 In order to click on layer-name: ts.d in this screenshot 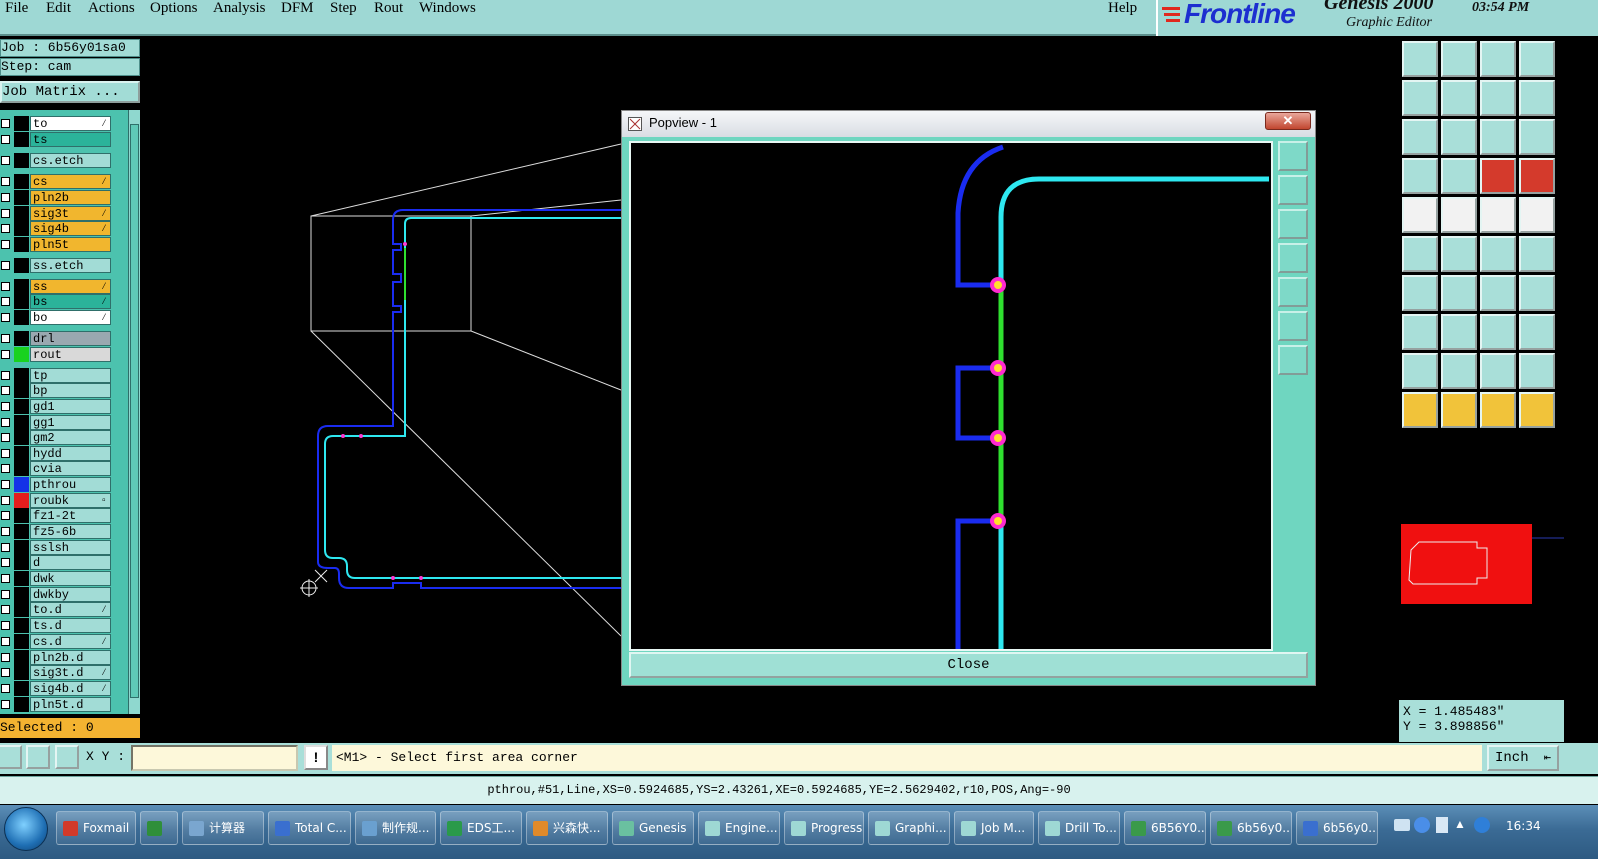, I will do `click(70, 625)`.